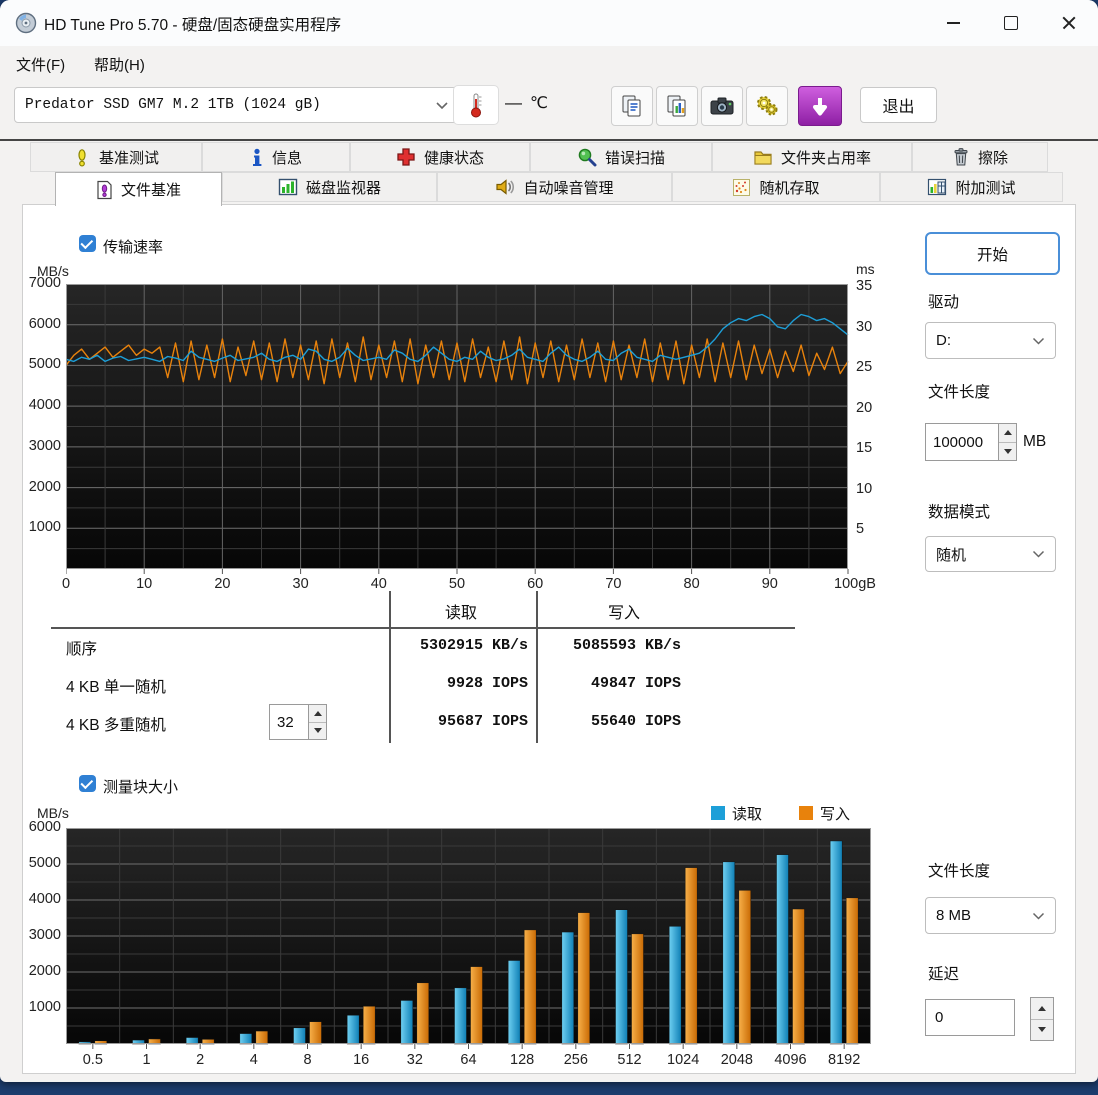  I want to click on menu-file: 文件(F), so click(40, 64).